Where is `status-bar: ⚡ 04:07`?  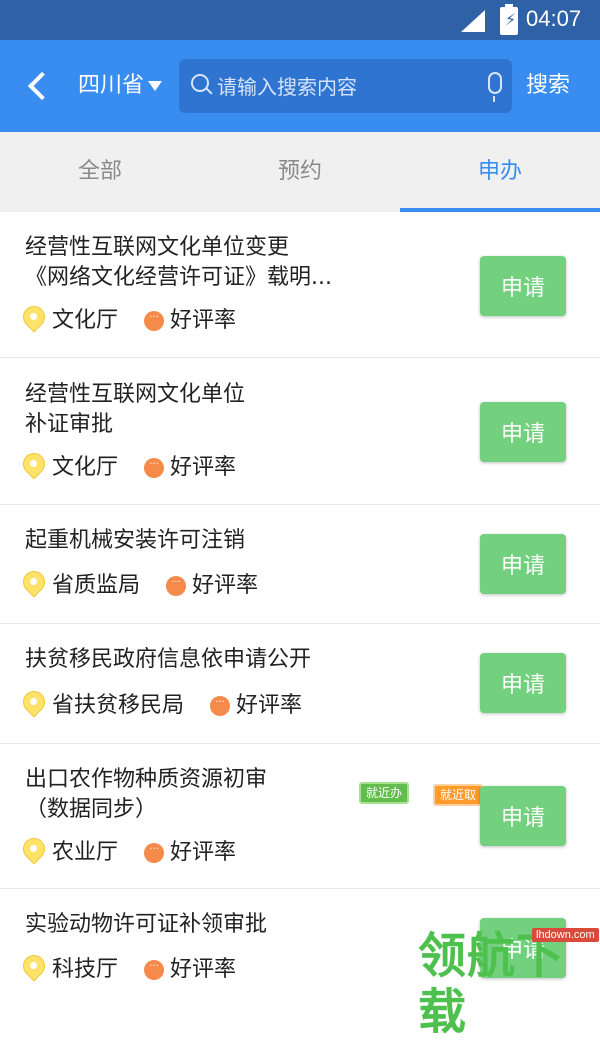 status-bar: ⚡ 04:07 is located at coordinates (300, 20).